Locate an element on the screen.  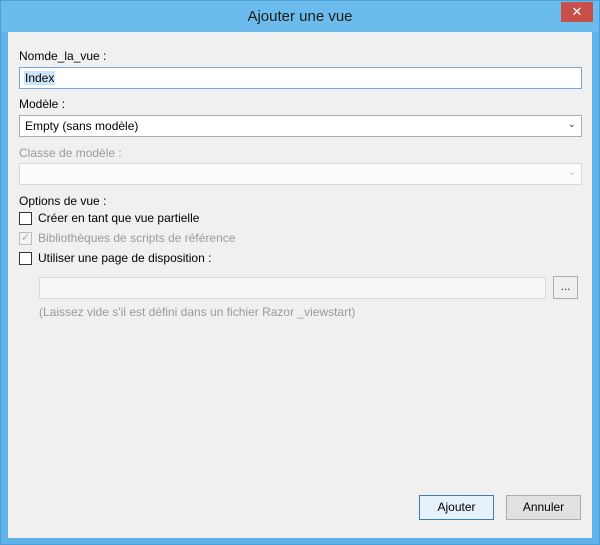
script-libraries-label: Bibliothèques de scripts de référence is located at coordinates (137, 238).